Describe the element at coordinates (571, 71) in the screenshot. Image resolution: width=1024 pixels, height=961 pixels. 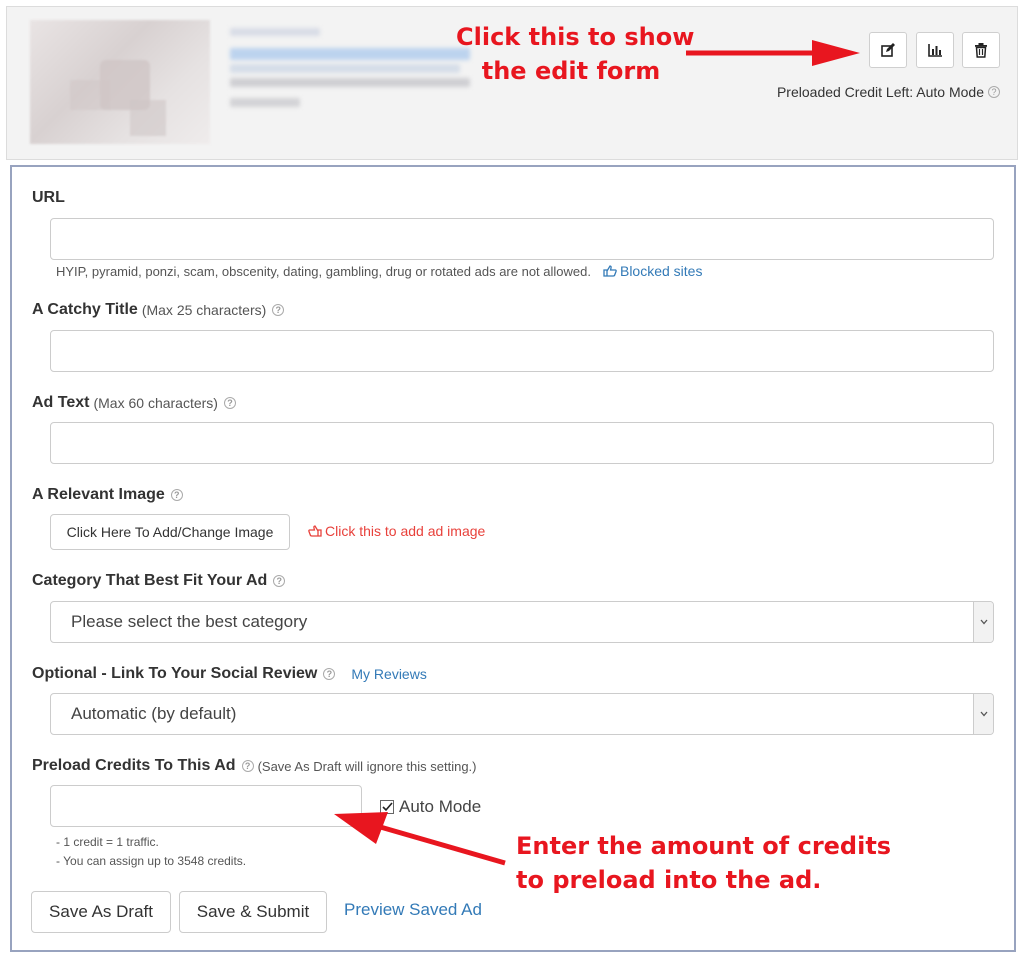
I see `annotation-line: the edit form` at that location.